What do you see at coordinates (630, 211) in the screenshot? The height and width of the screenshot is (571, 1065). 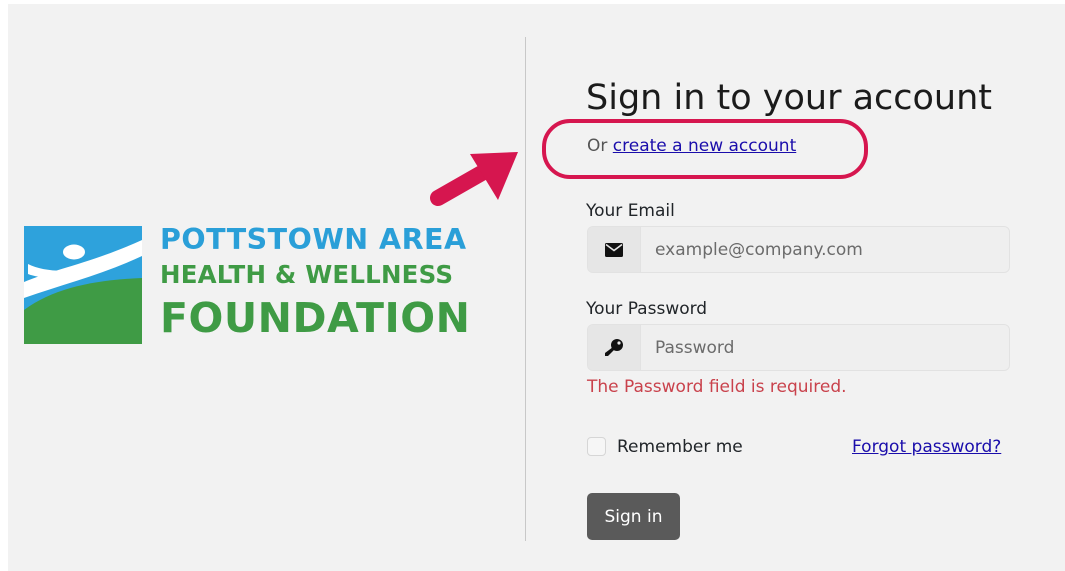 I see `email-label: Your Email` at bounding box center [630, 211].